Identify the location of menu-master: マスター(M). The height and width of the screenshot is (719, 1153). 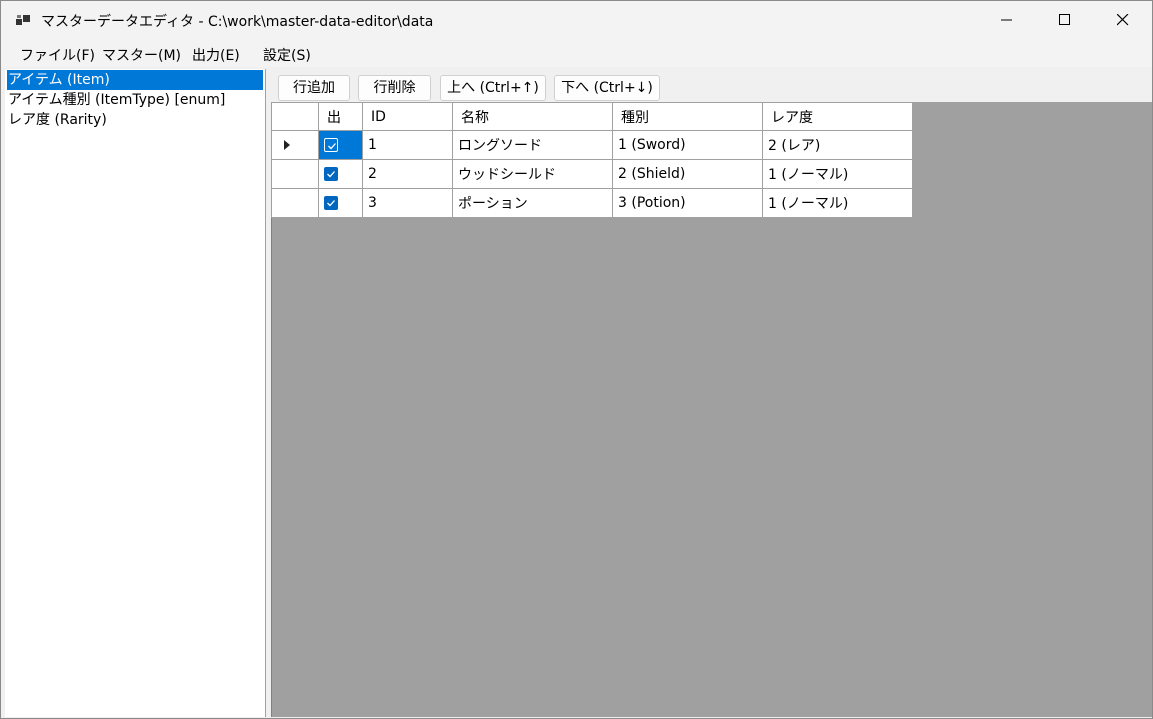
(141, 55).